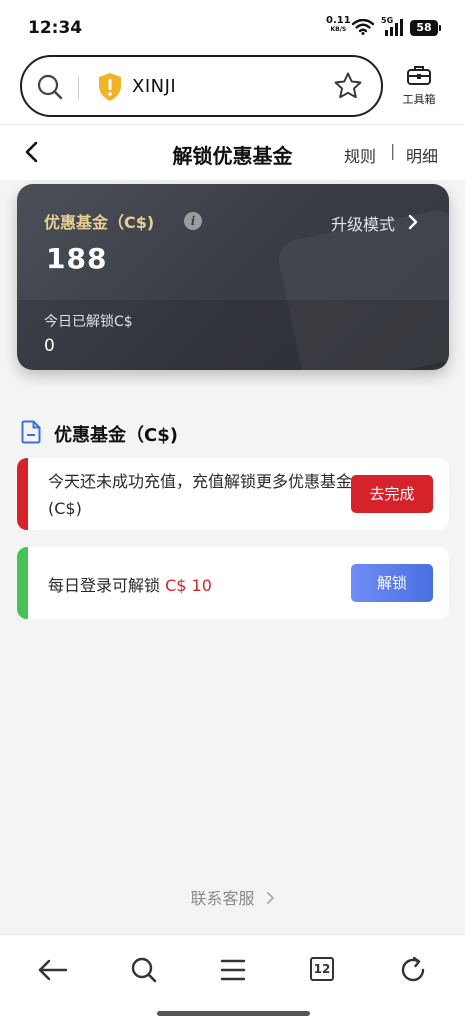 The height and width of the screenshot is (1024, 465). I want to click on section-title: 优惠基金（C$), so click(116, 435).